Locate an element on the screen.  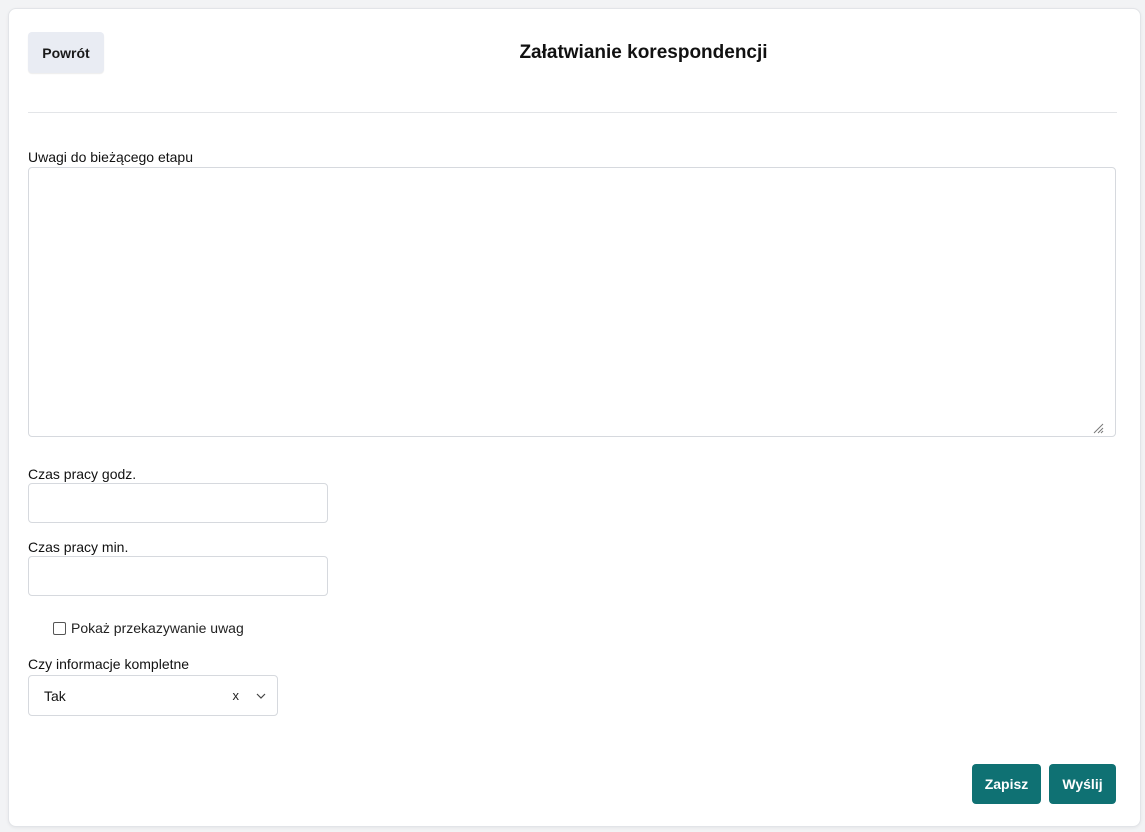
show-notes-checkbox-row: Pokaż przekazywanie uwag is located at coordinates (148, 628).